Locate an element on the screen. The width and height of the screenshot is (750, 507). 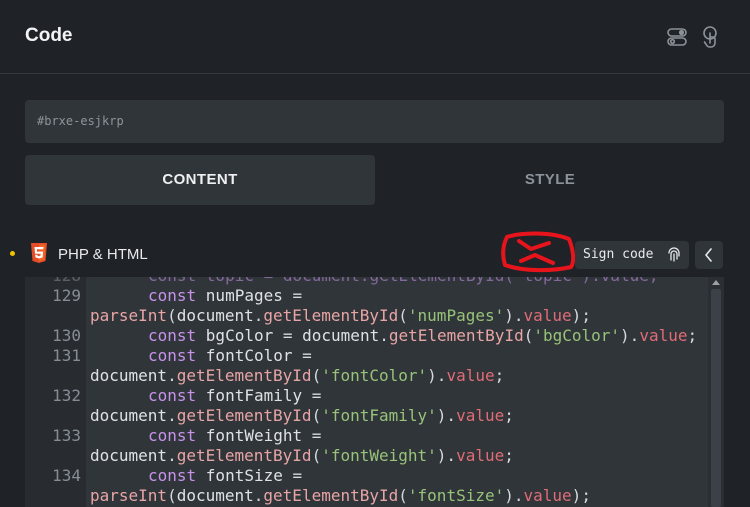
code-line: 133 const fontWeight = is located at coordinates (365, 436).